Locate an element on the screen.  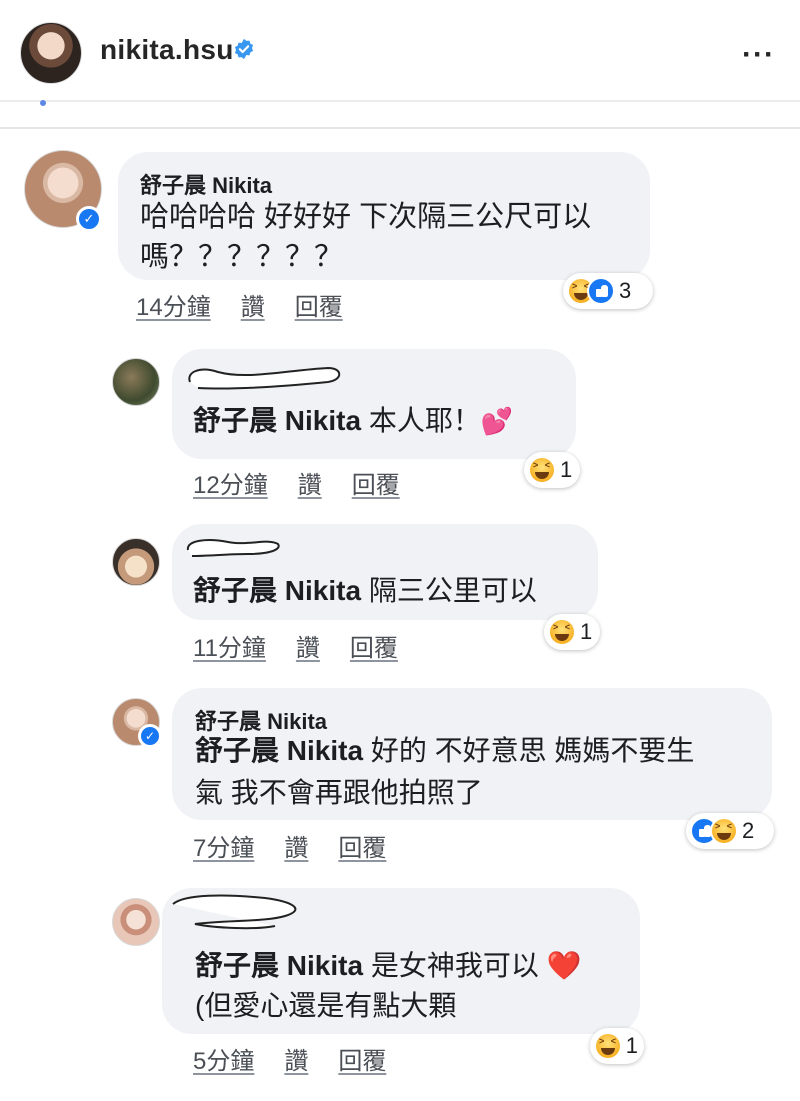
comment-text-line: 舒子晨 Nikita 好的 不好意思 媽媽不要生 is located at coordinates (444, 751).